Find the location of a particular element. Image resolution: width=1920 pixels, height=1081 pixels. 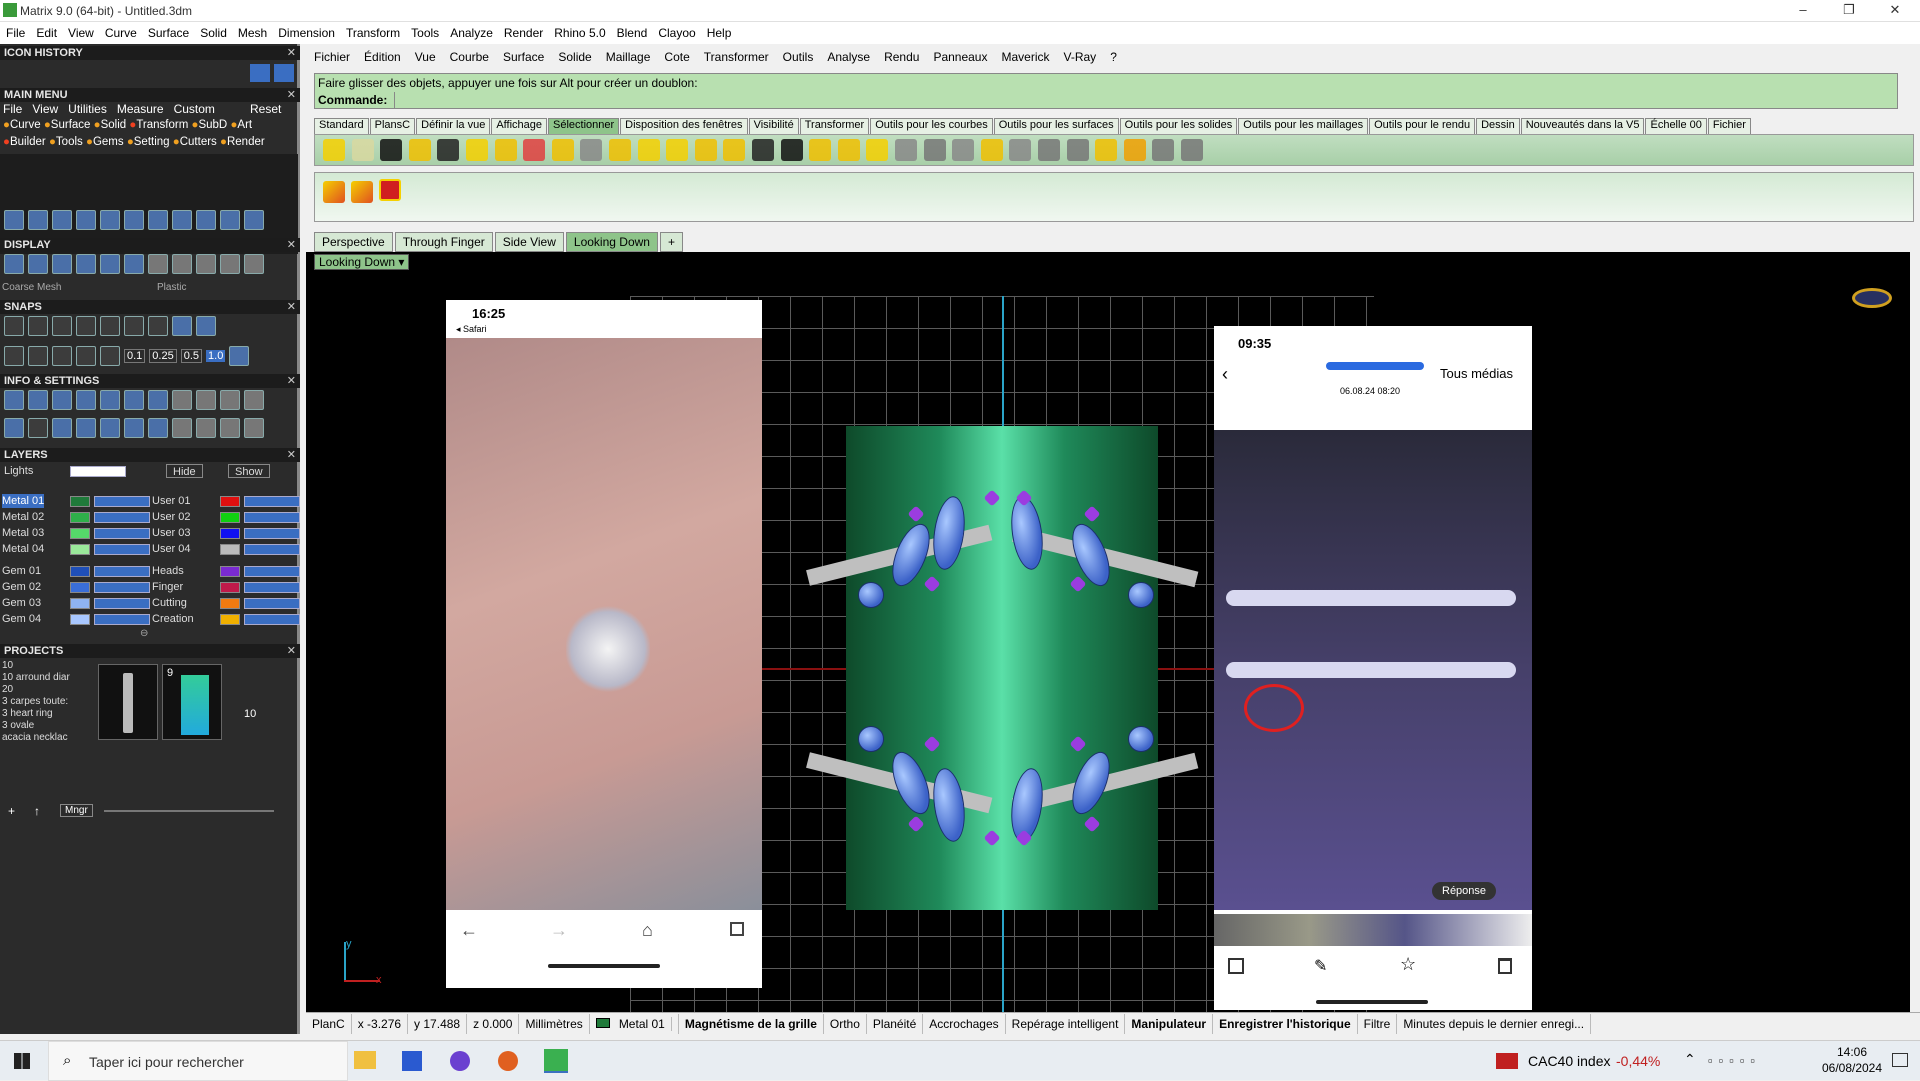

cat-art: Art is located at coordinates (244, 125).